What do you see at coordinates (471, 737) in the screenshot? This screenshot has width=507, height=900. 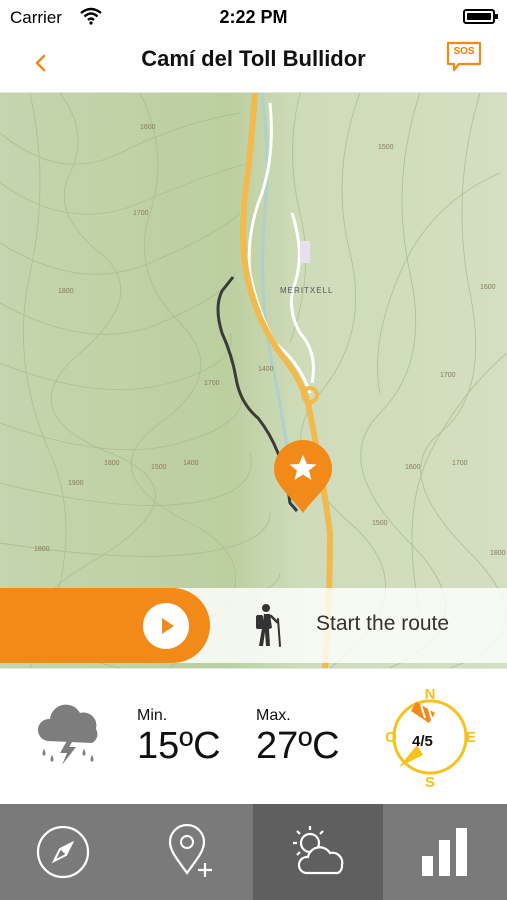 I see `compass-east: E` at bounding box center [471, 737].